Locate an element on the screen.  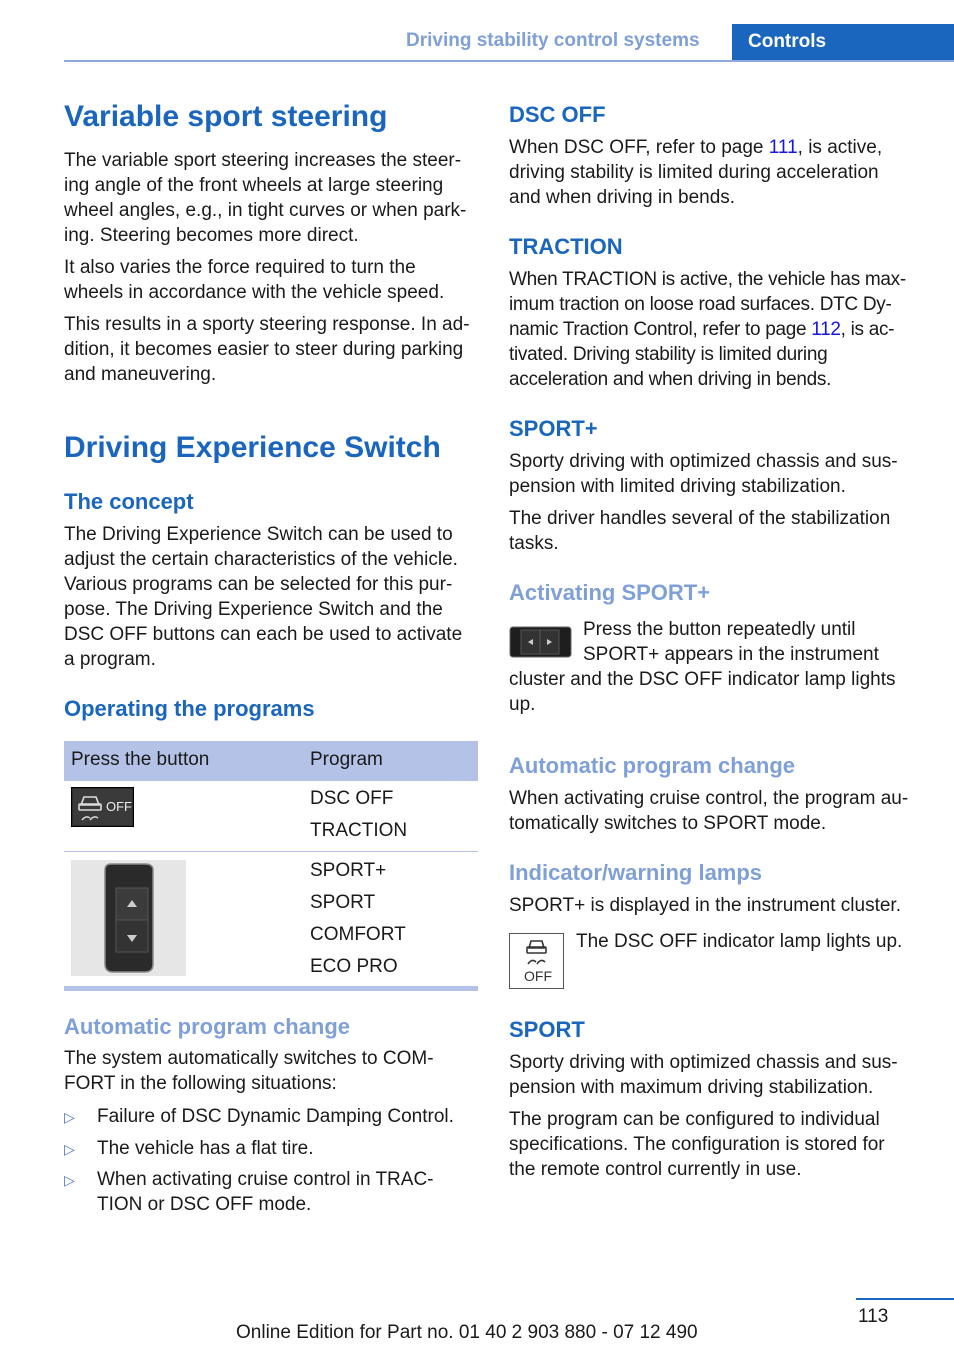
heading-dsc-off: DSC OFF is located at coordinates (557, 114).